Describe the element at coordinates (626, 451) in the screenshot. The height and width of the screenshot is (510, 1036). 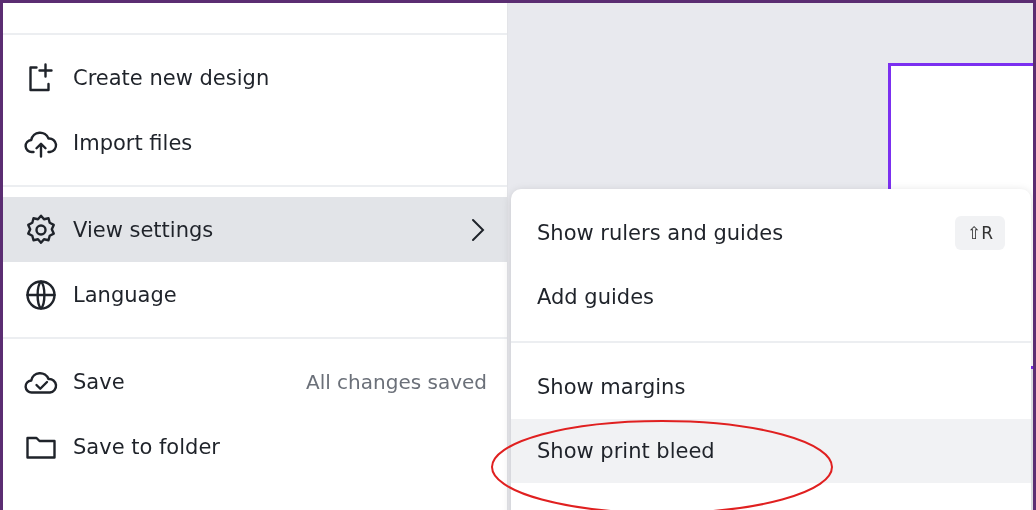
I see `submenu-item-label: Show print bleed` at that location.